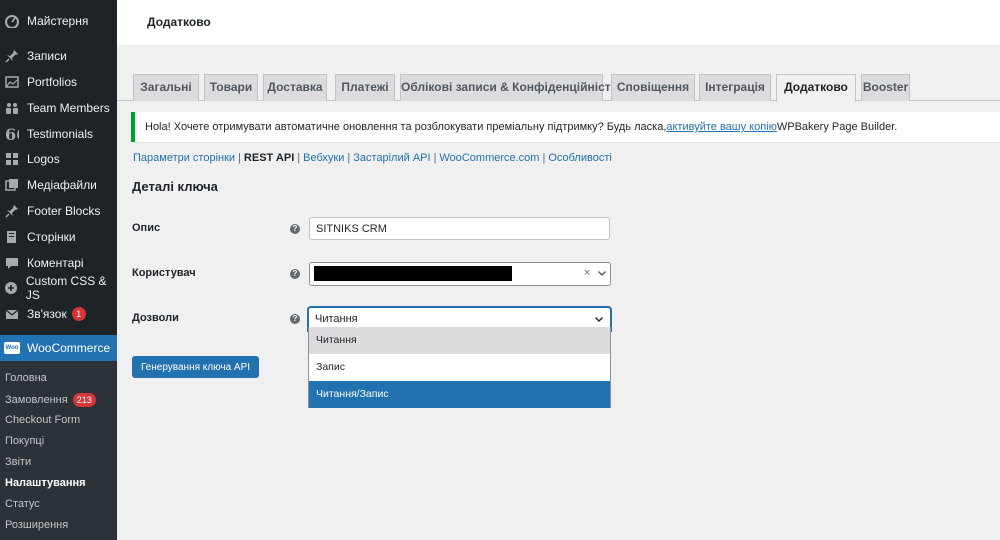 This screenshot has height=540, width=1000. What do you see at coordinates (166, 87) in the screenshot?
I see `tab: Загальні` at bounding box center [166, 87].